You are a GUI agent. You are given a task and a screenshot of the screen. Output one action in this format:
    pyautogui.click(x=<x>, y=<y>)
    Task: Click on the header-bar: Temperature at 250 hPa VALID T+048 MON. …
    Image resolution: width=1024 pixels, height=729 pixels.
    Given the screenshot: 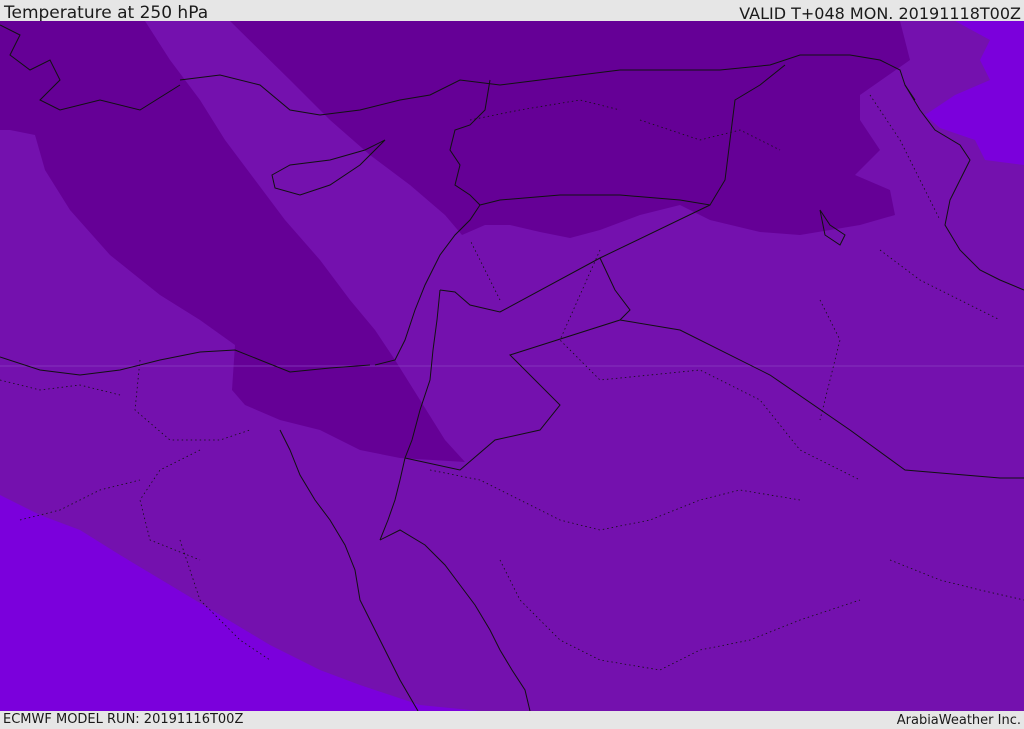 What is the action you would take?
    pyautogui.click(x=512, y=11)
    